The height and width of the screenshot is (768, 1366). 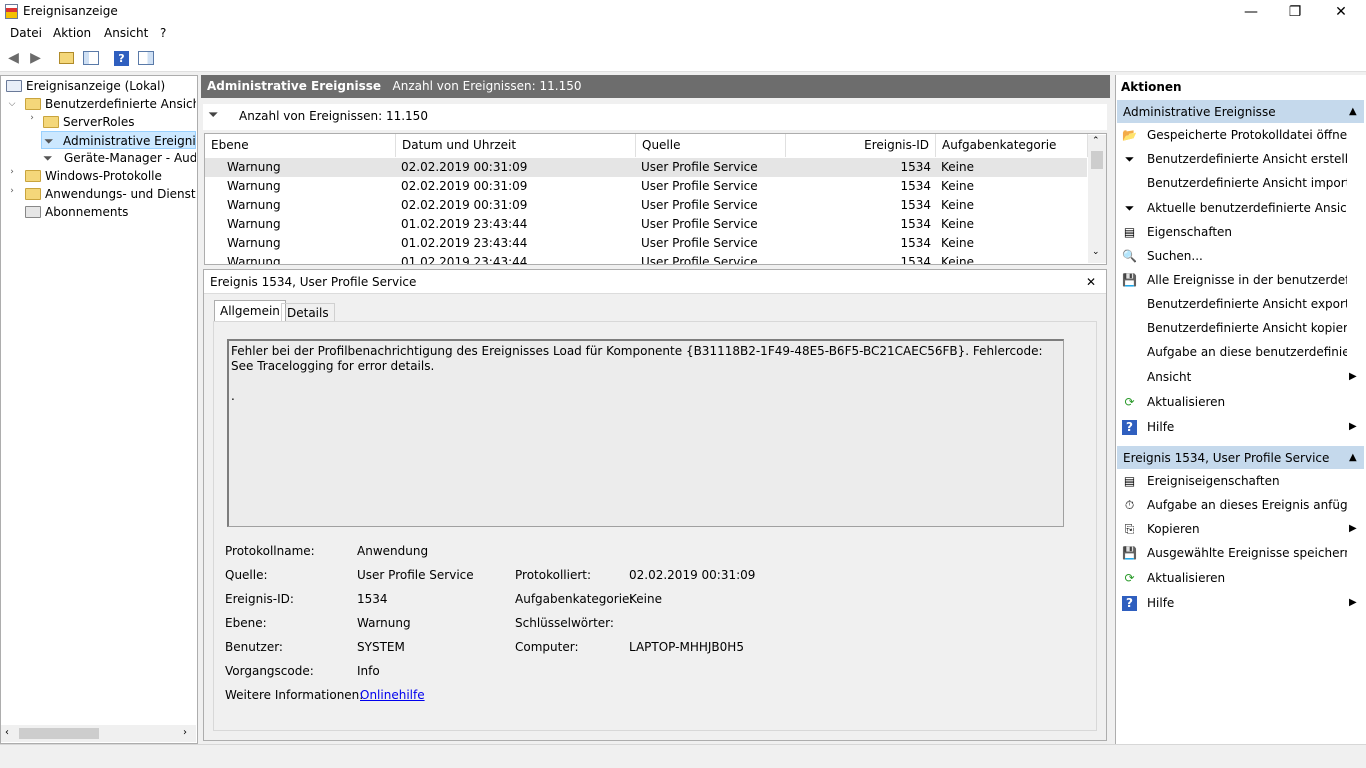 I want to click on label-source: Quelle:, so click(x=246, y=575).